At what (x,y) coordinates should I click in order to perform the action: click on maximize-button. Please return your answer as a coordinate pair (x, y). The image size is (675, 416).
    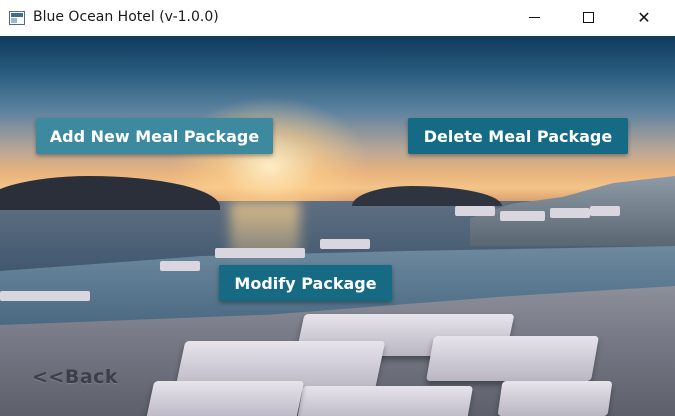
    Looking at the image, I should click on (588, 17).